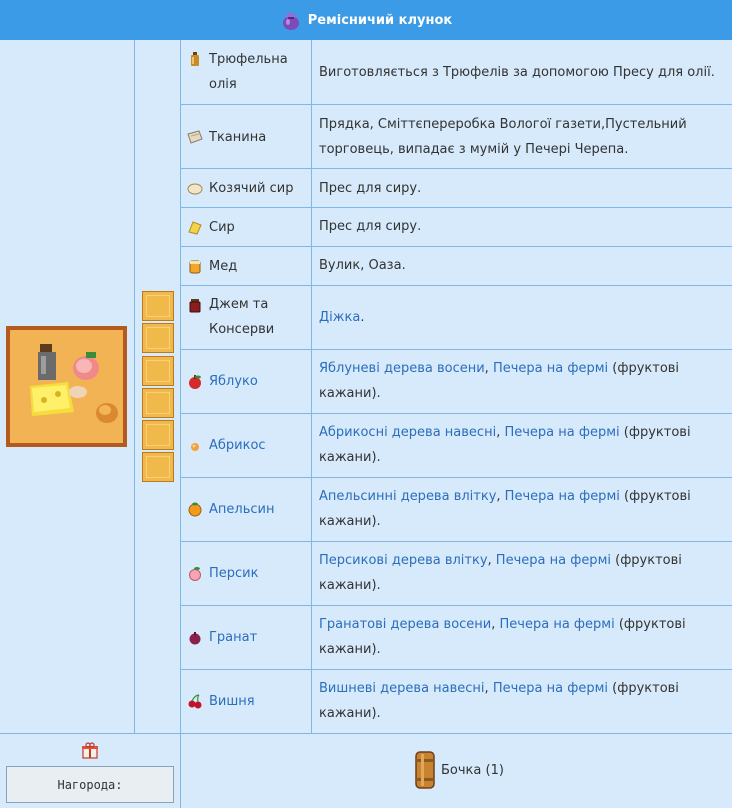 Image resolution: width=732 pixels, height=808 pixels. Describe the element at coordinates (405, 624) in the screenshot. I see `source-link: Гранатові дерева восени` at that location.